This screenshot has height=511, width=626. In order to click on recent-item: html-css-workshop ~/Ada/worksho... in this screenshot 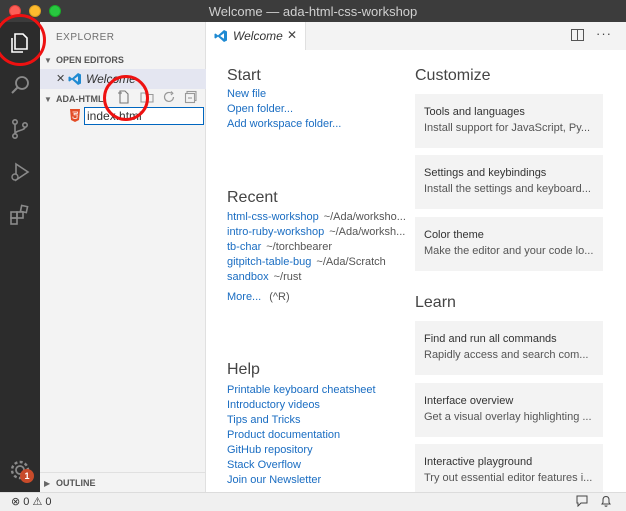, I will do `click(316, 217)`.